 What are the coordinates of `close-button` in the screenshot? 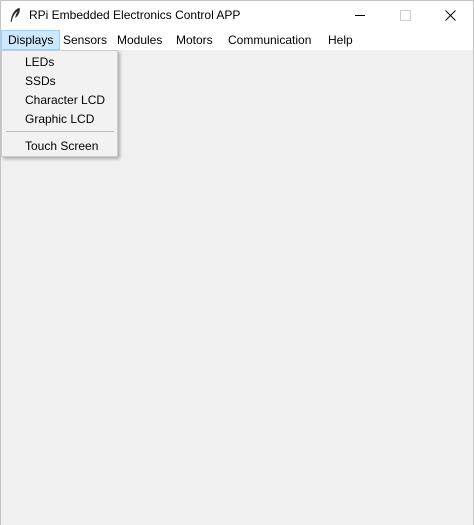 It's located at (450, 15).